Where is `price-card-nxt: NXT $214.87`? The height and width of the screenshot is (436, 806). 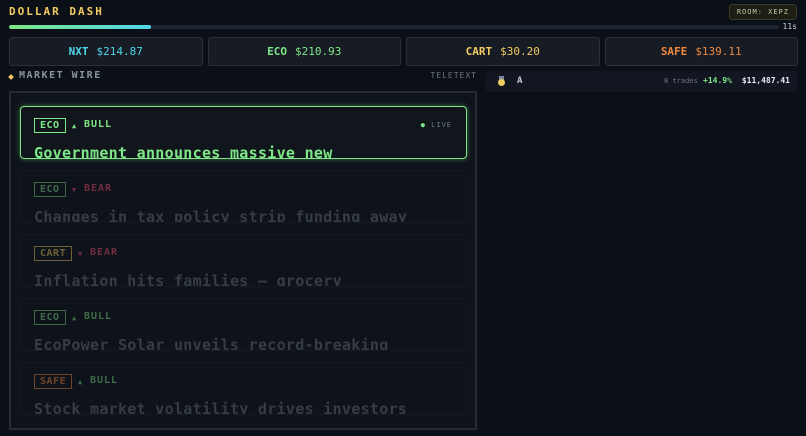
price-card-nxt: NXT $214.87 is located at coordinates (106, 51).